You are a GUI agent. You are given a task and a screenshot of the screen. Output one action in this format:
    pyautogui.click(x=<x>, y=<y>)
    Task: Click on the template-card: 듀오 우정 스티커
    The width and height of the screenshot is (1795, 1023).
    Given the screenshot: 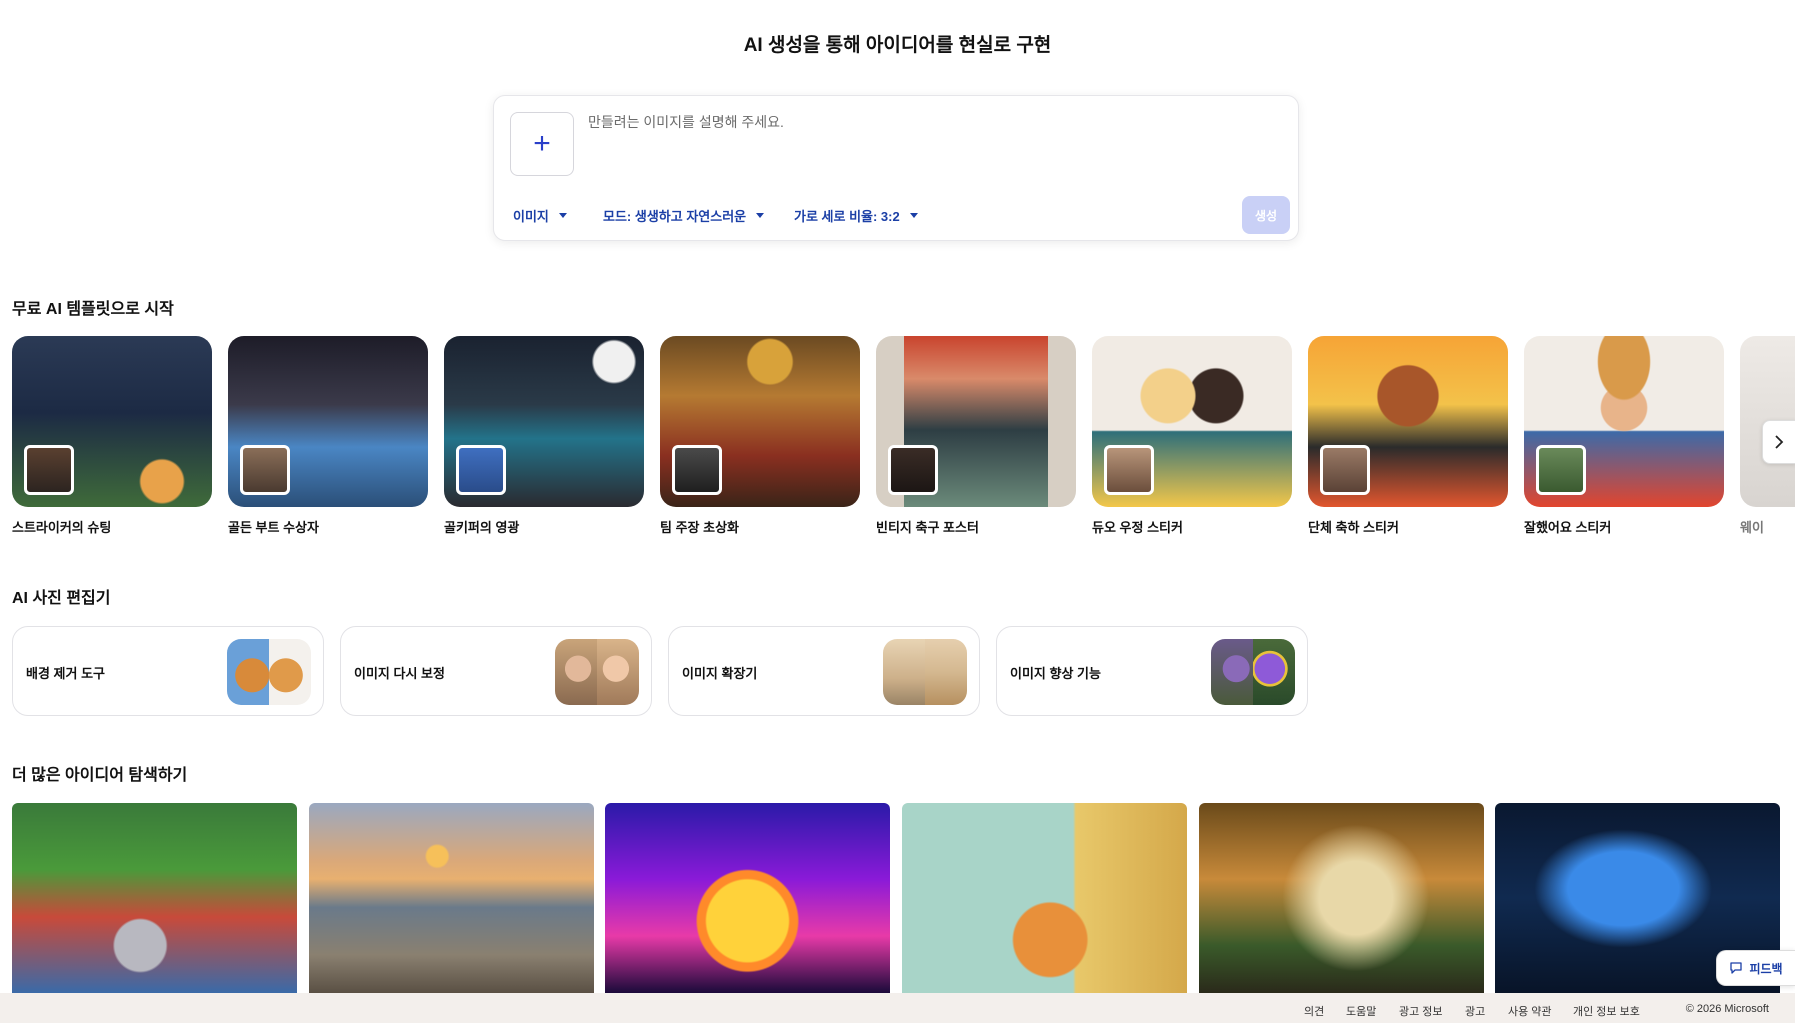 What is the action you would take?
    pyautogui.click(x=1192, y=436)
    